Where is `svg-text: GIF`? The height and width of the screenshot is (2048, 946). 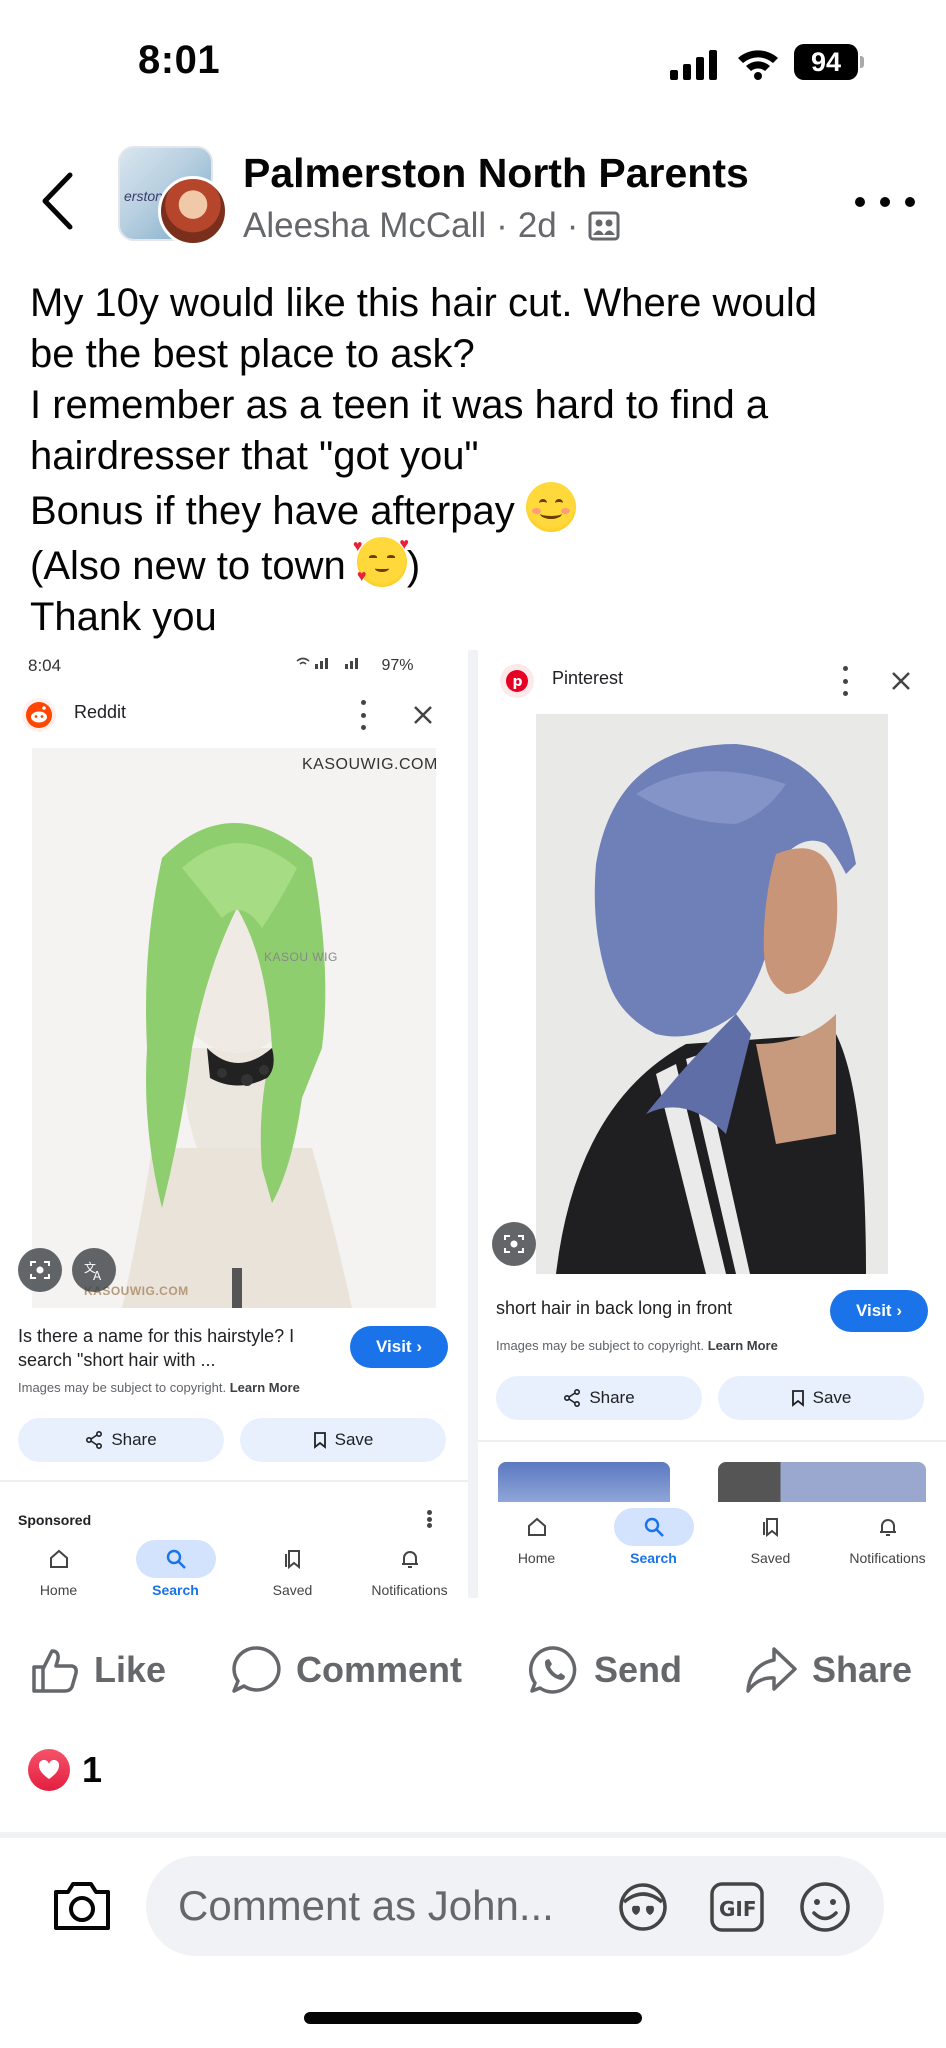 svg-text: GIF is located at coordinates (738, 1909).